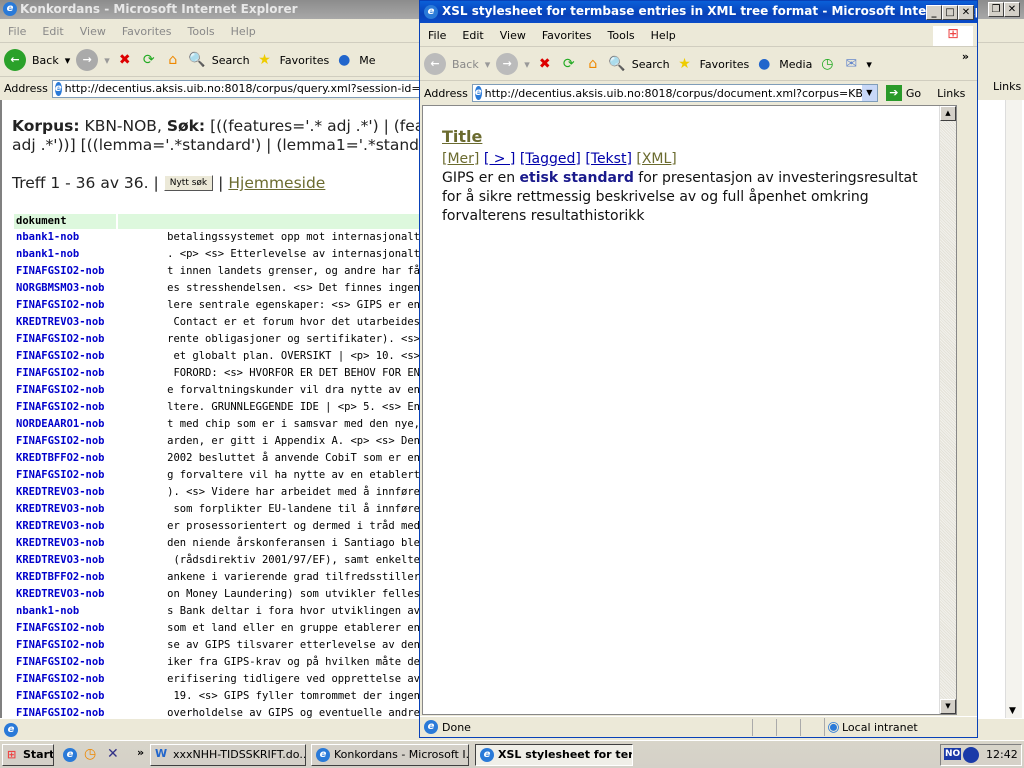 The image size is (1024, 768). Describe the element at coordinates (827, 64) in the screenshot. I see `history-icon: ◷` at that location.